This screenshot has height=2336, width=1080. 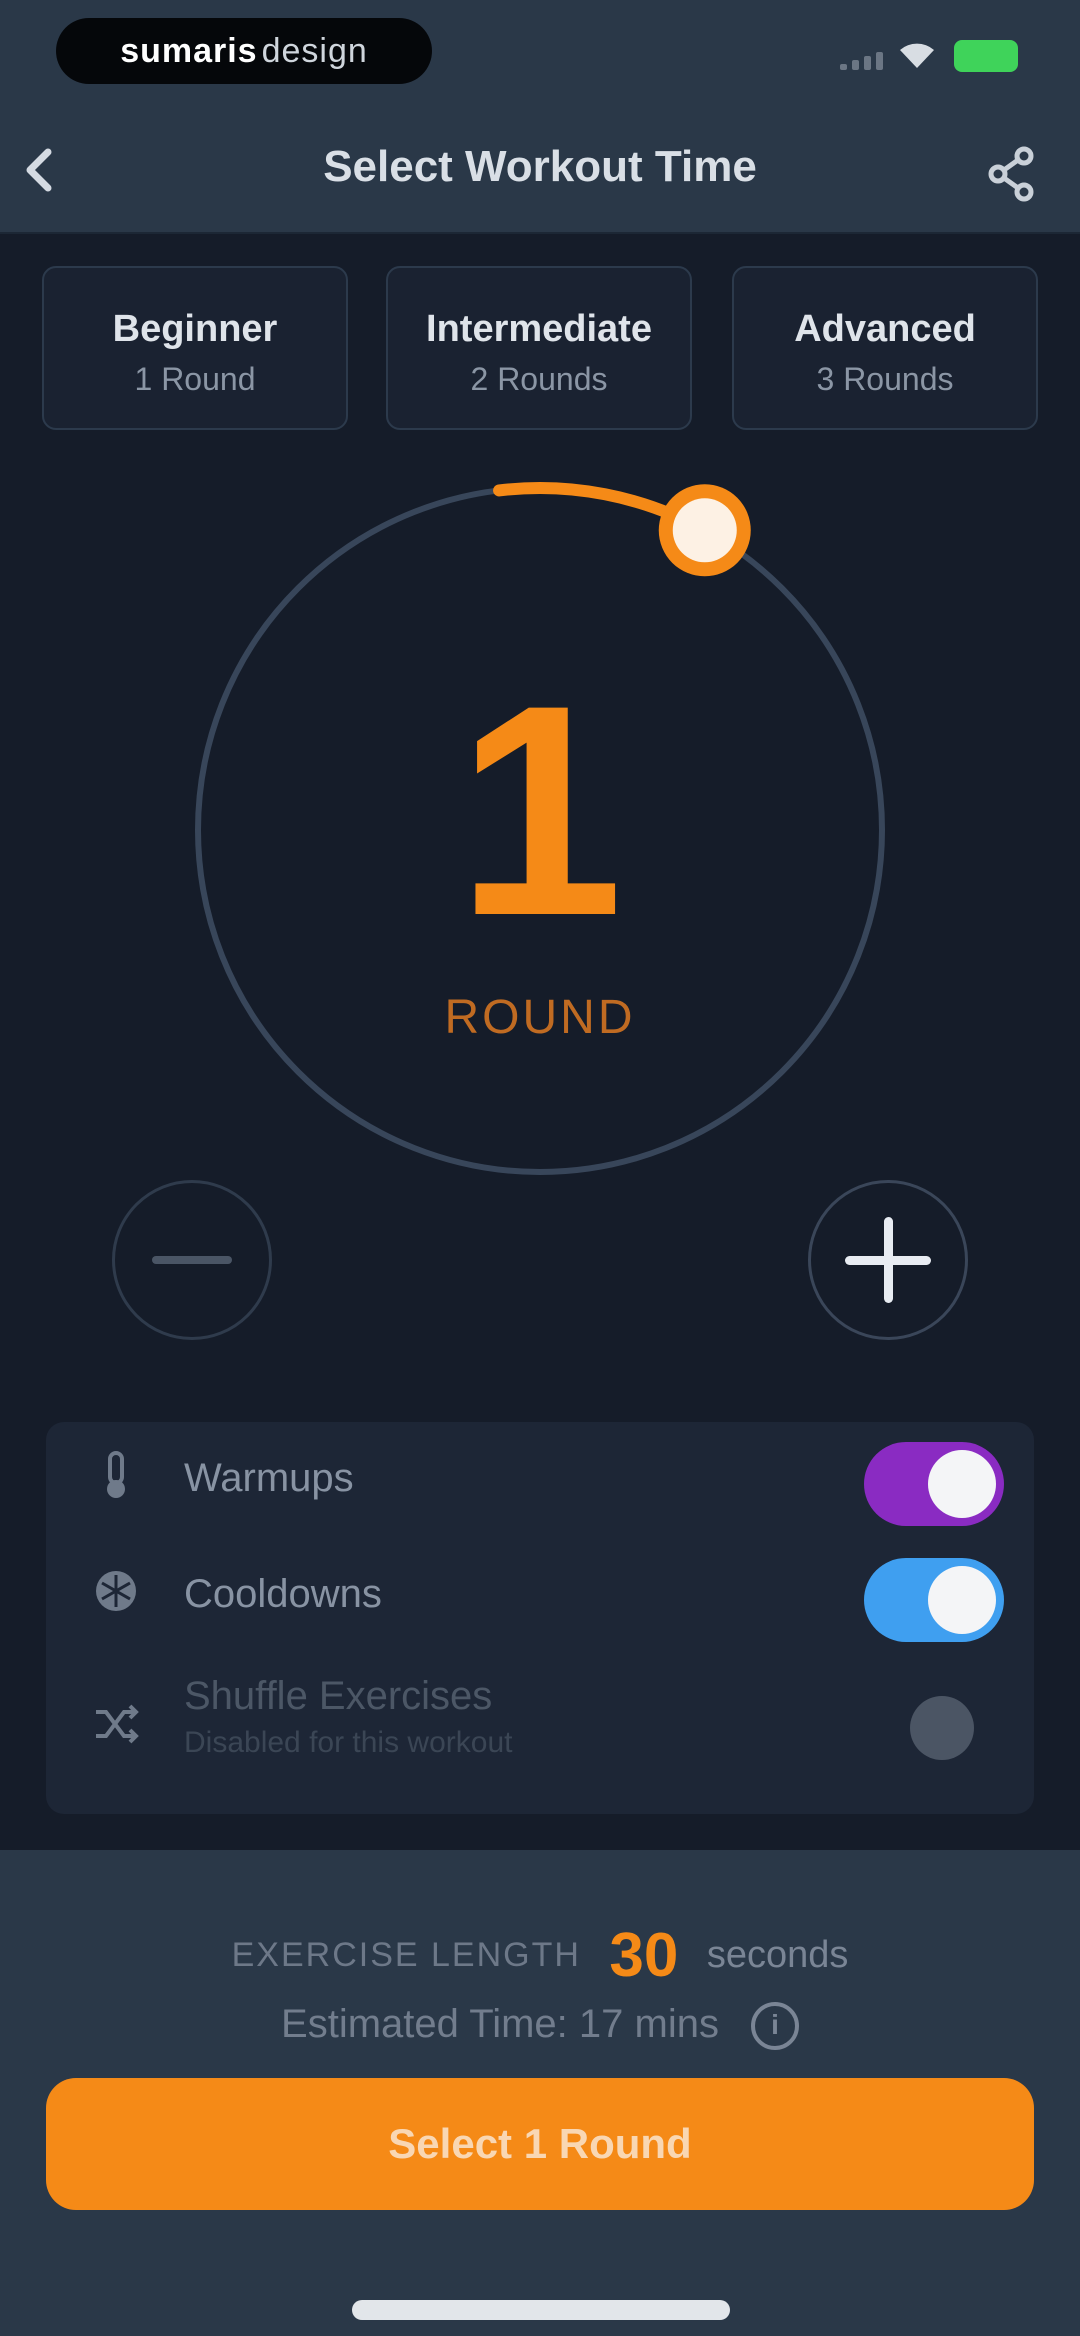 What do you see at coordinates (116, 1591) in the screenshot?
I see `snowflake-icon` at bounding box center [116, 1591].